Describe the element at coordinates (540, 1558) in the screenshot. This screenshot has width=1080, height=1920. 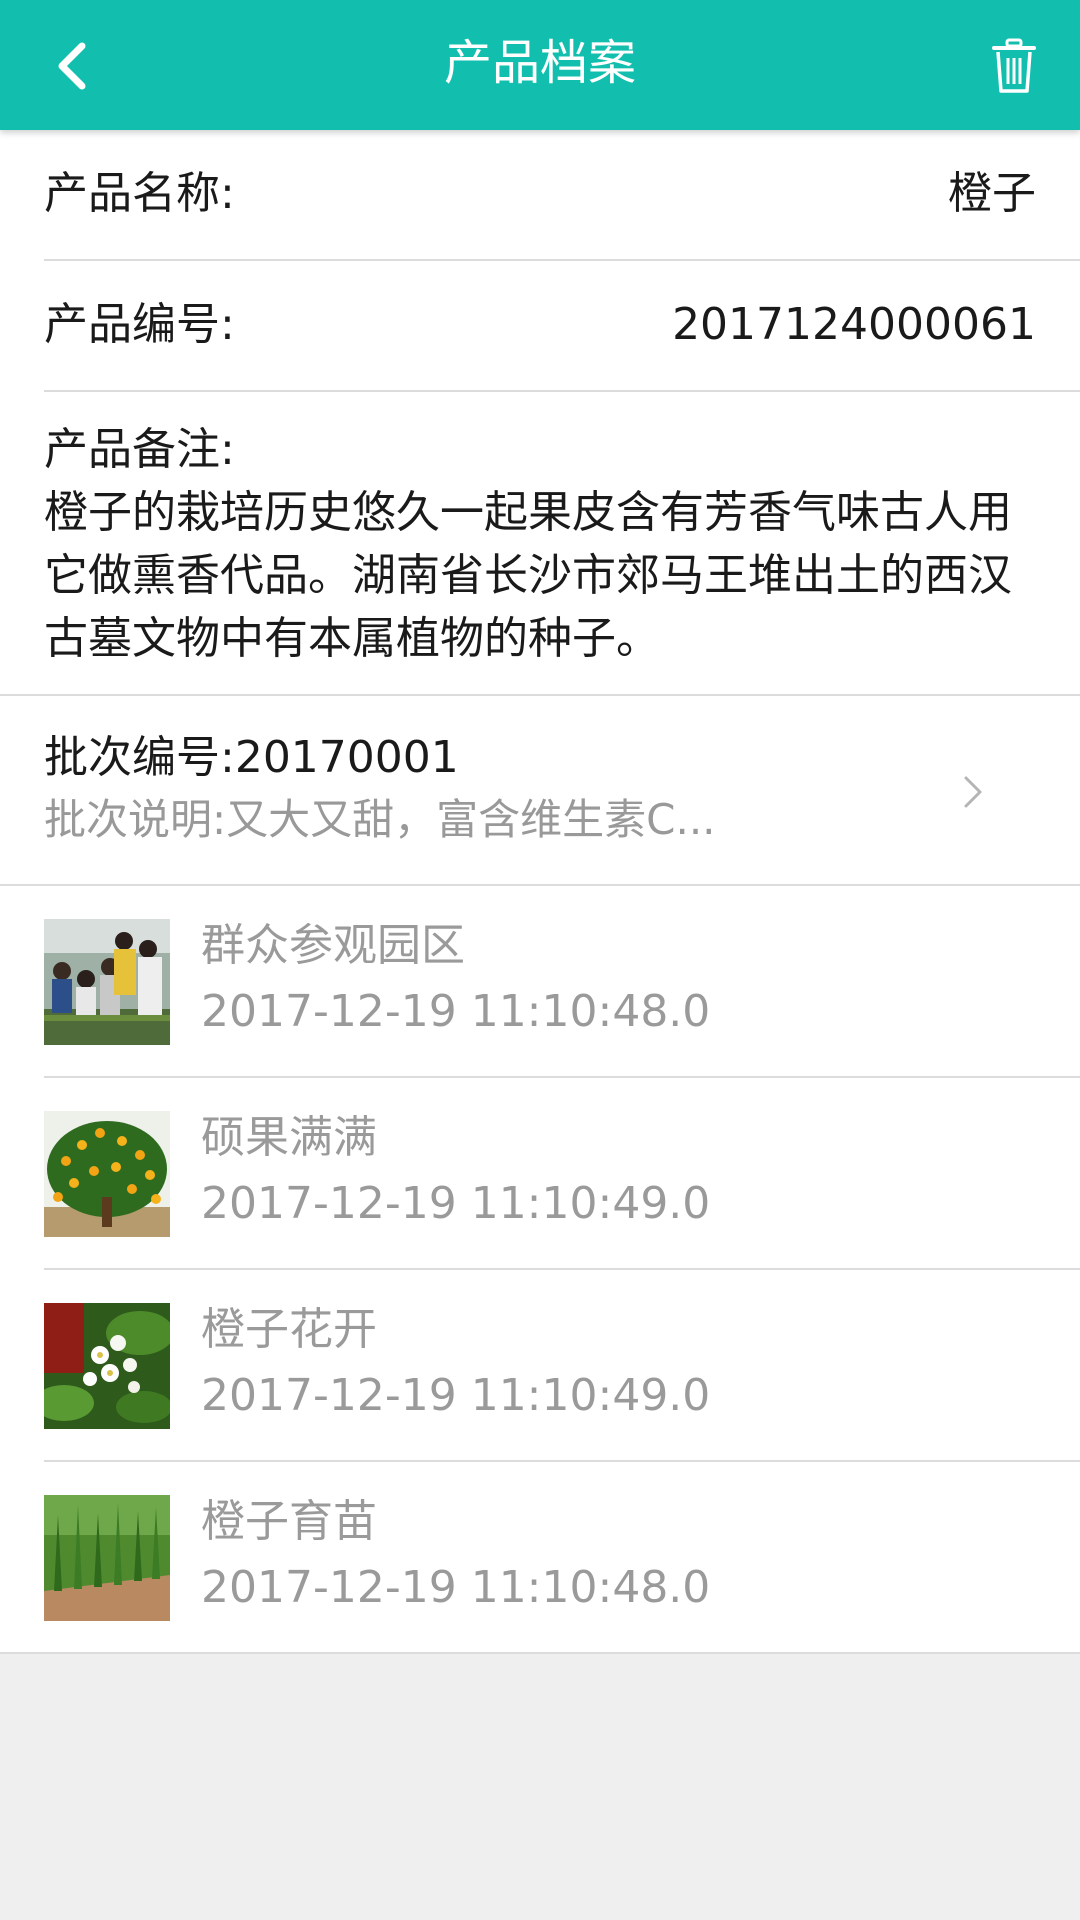
I see `record-item: 橙子育苗 2017-12-19 11:10:48.0` at that location.